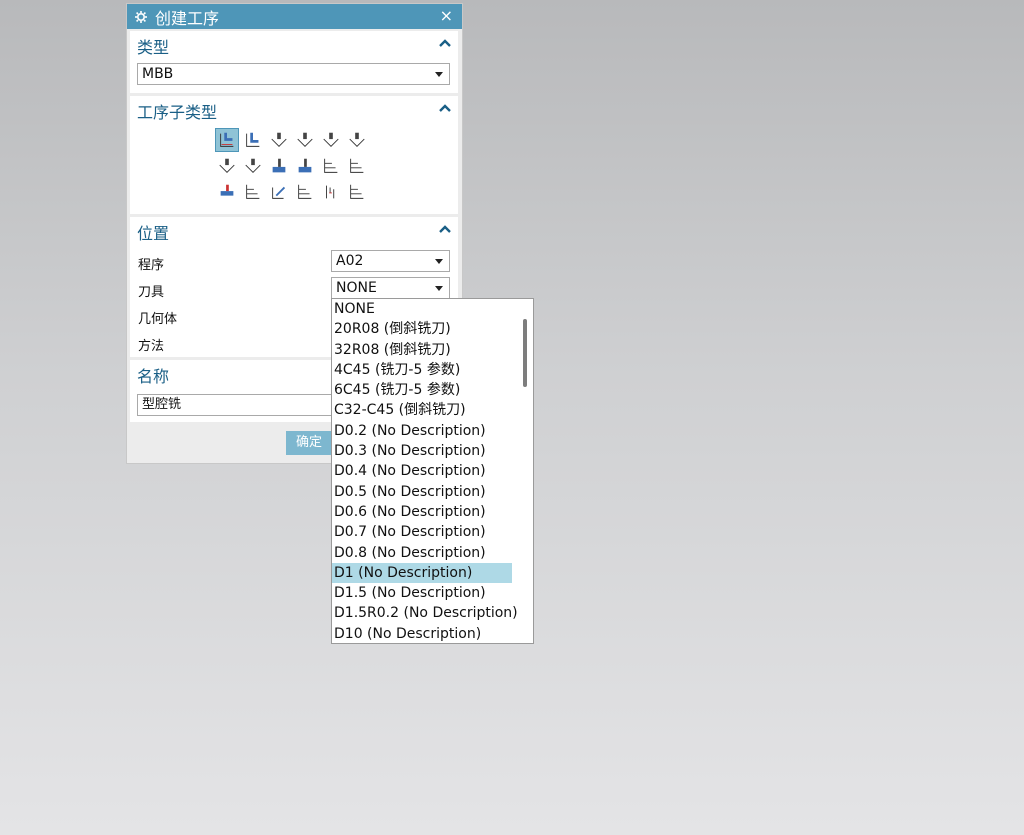 This screenshot has width=1024, height=835. I want to click on type-select-value: MBB, so click(158, 74).